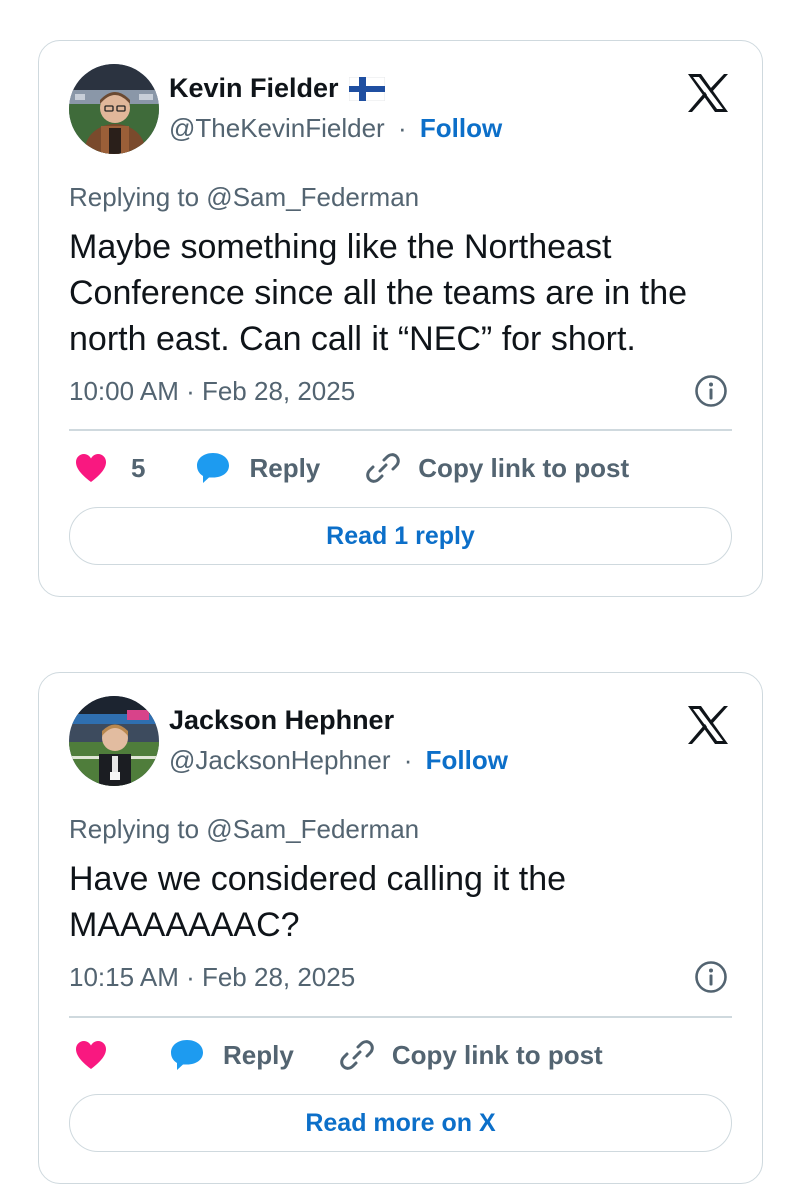 Image resolution: width=803 pixels, height=1200 pixels. What do you see at coordinates (254, 88) in the screenshot?
I see `author-name: Kevin Fielder` at bounding box center [254, 88].